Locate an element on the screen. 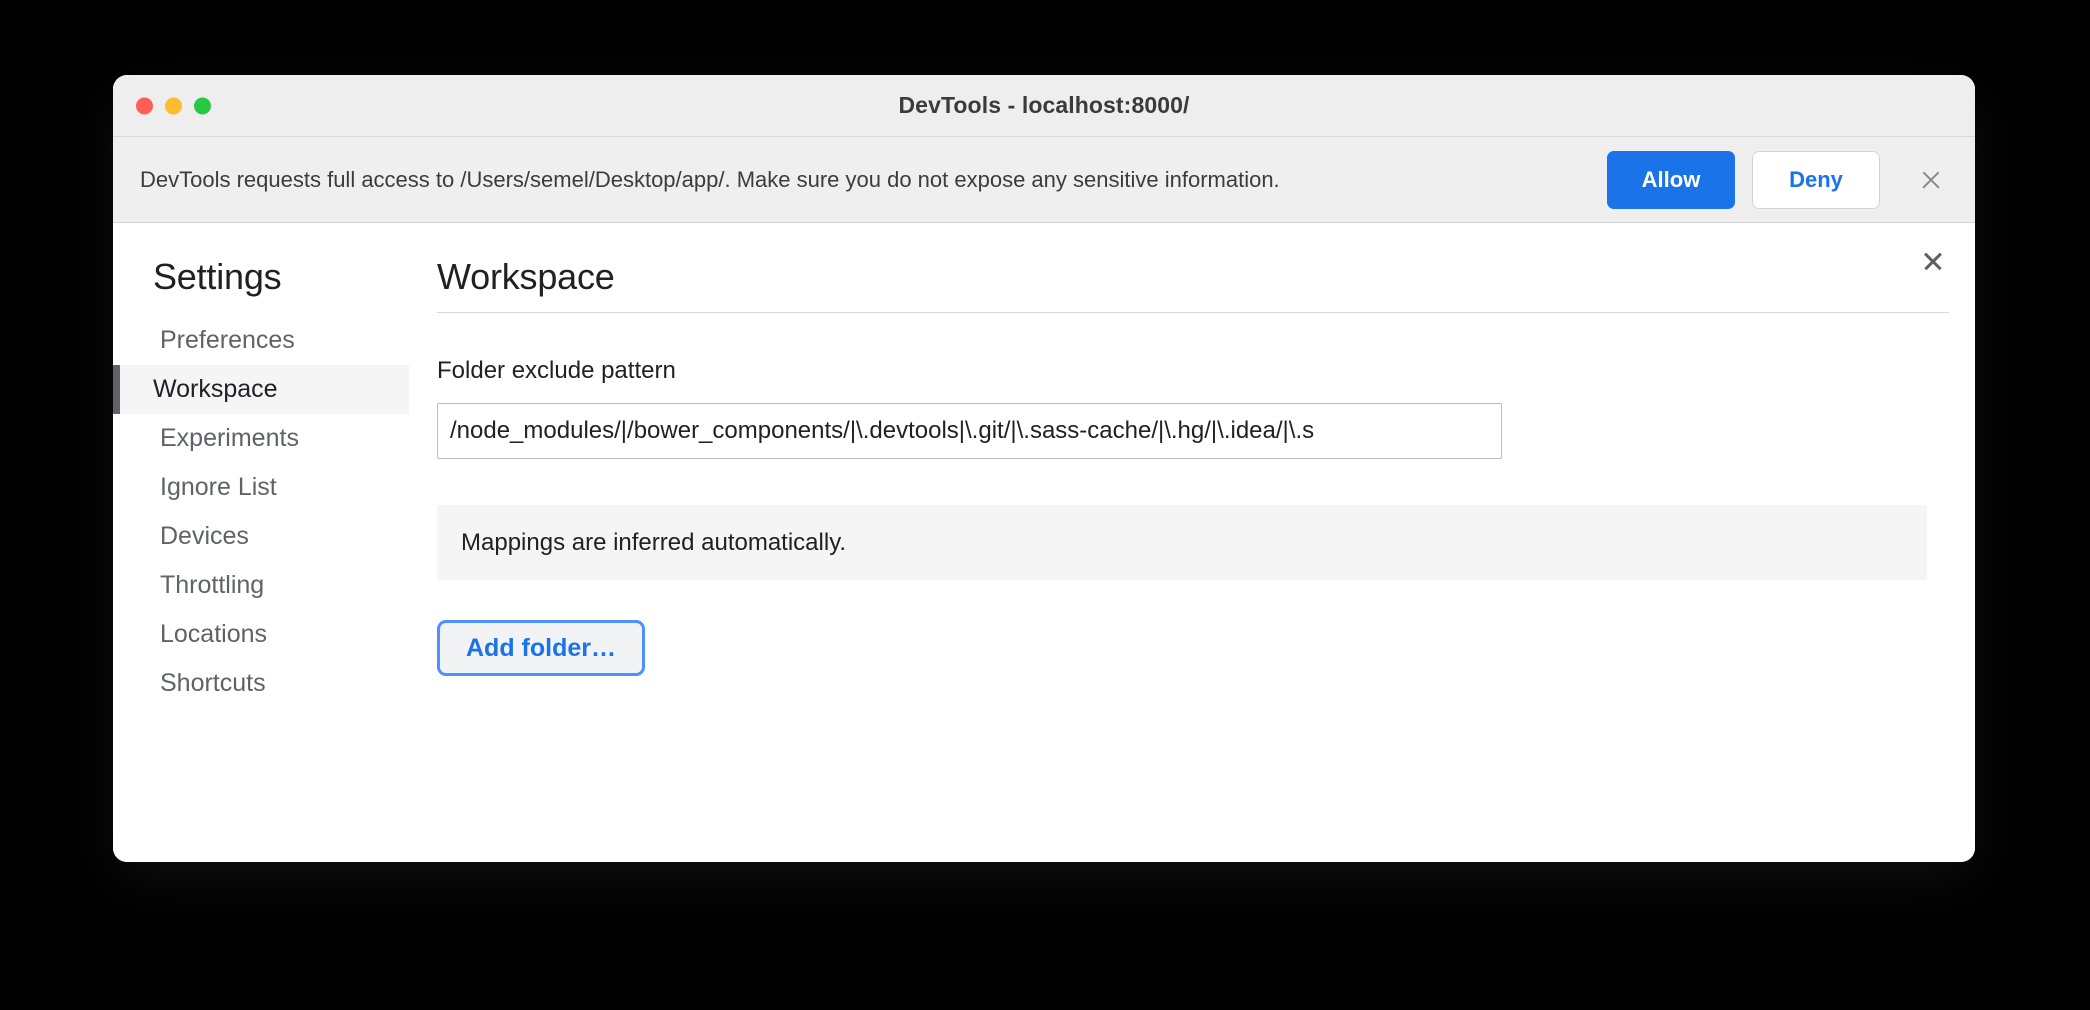 The width and height of the screenshot is (2090, 1010). sidebar-item-label: Locations is located at coordinates (214, 634).